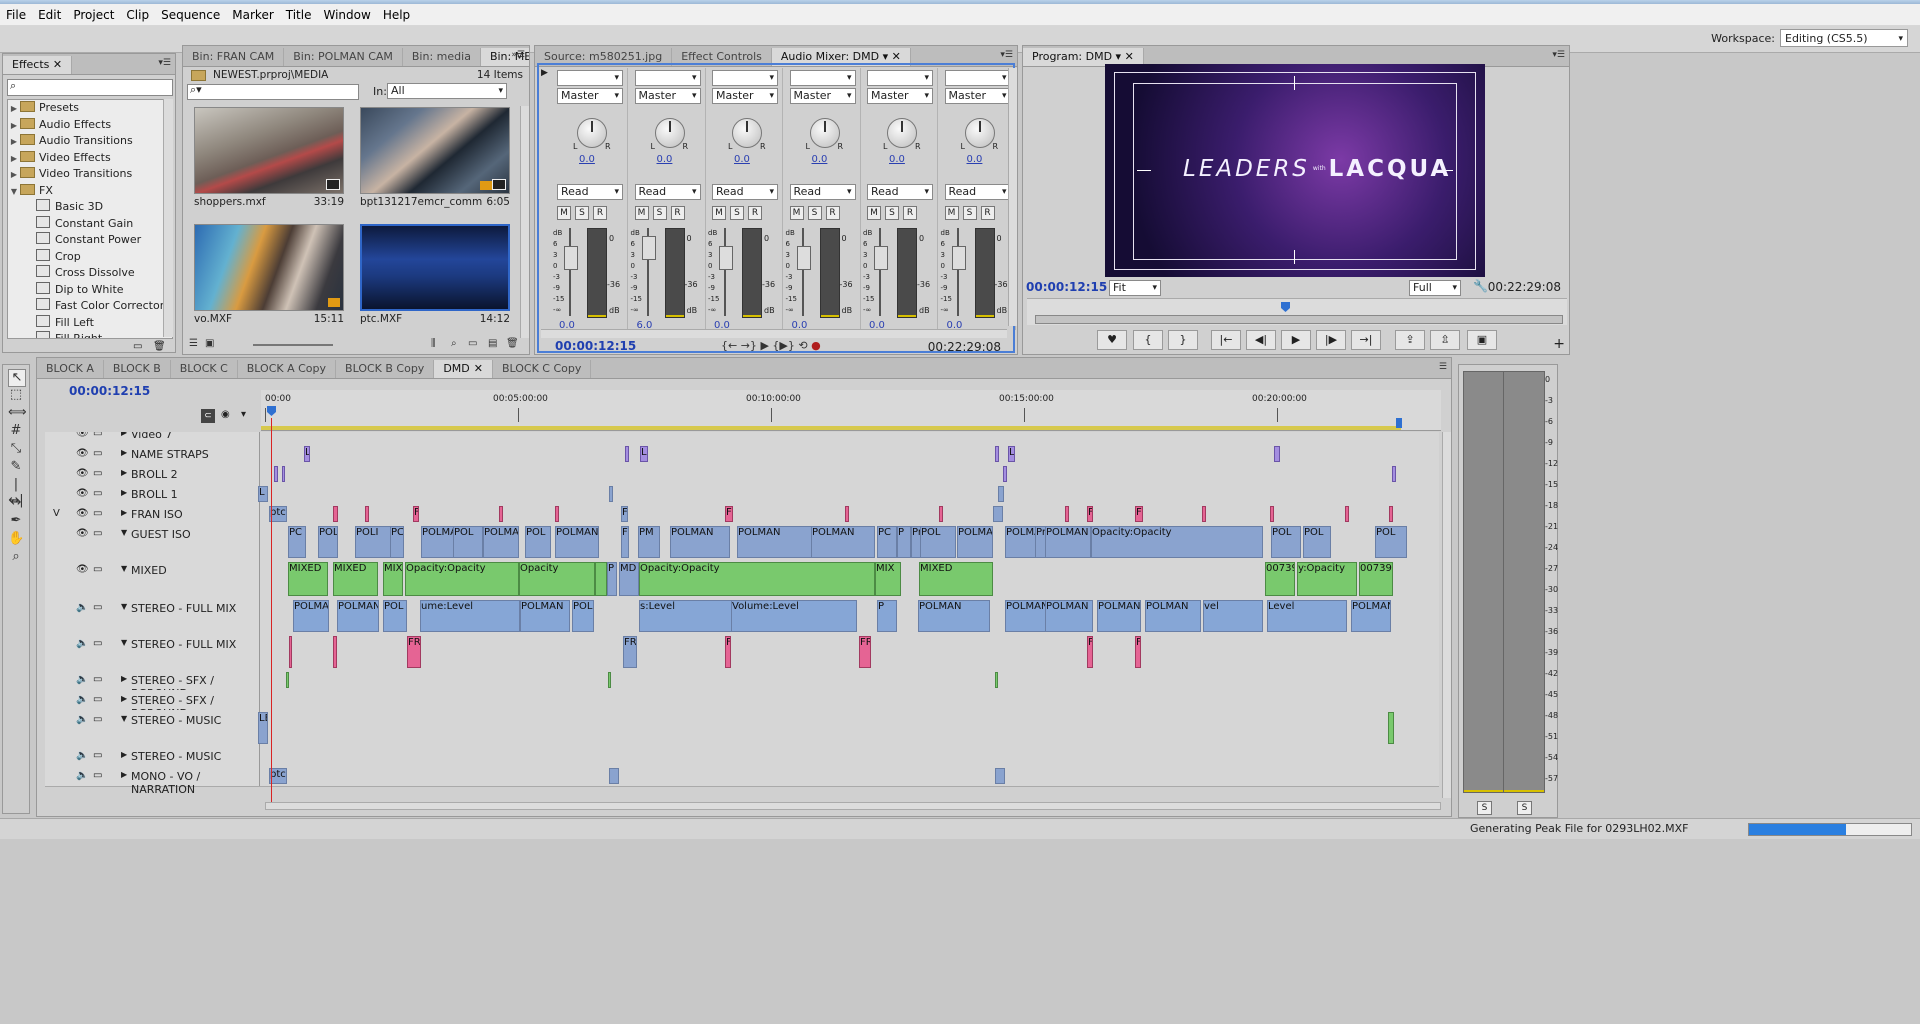 The height and width of the screenshot is (1024, 1920). I want to click on hand-tool-icon: ✋, so click(16, 539).